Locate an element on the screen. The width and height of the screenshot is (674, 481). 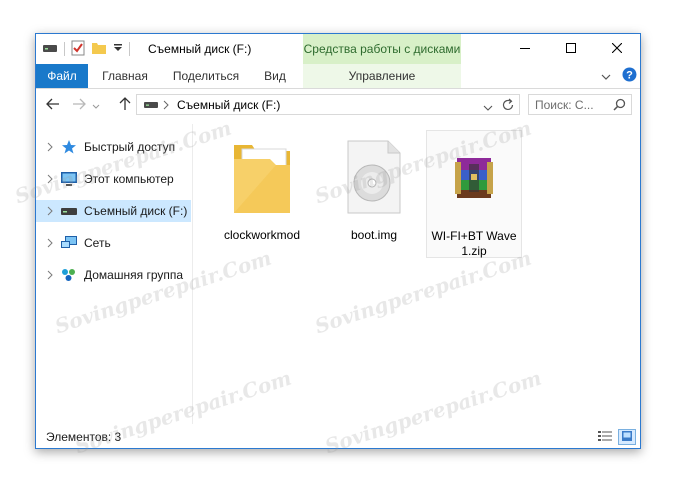
nav-item-label: Домашняя группа is located at coordinates (134, 275).